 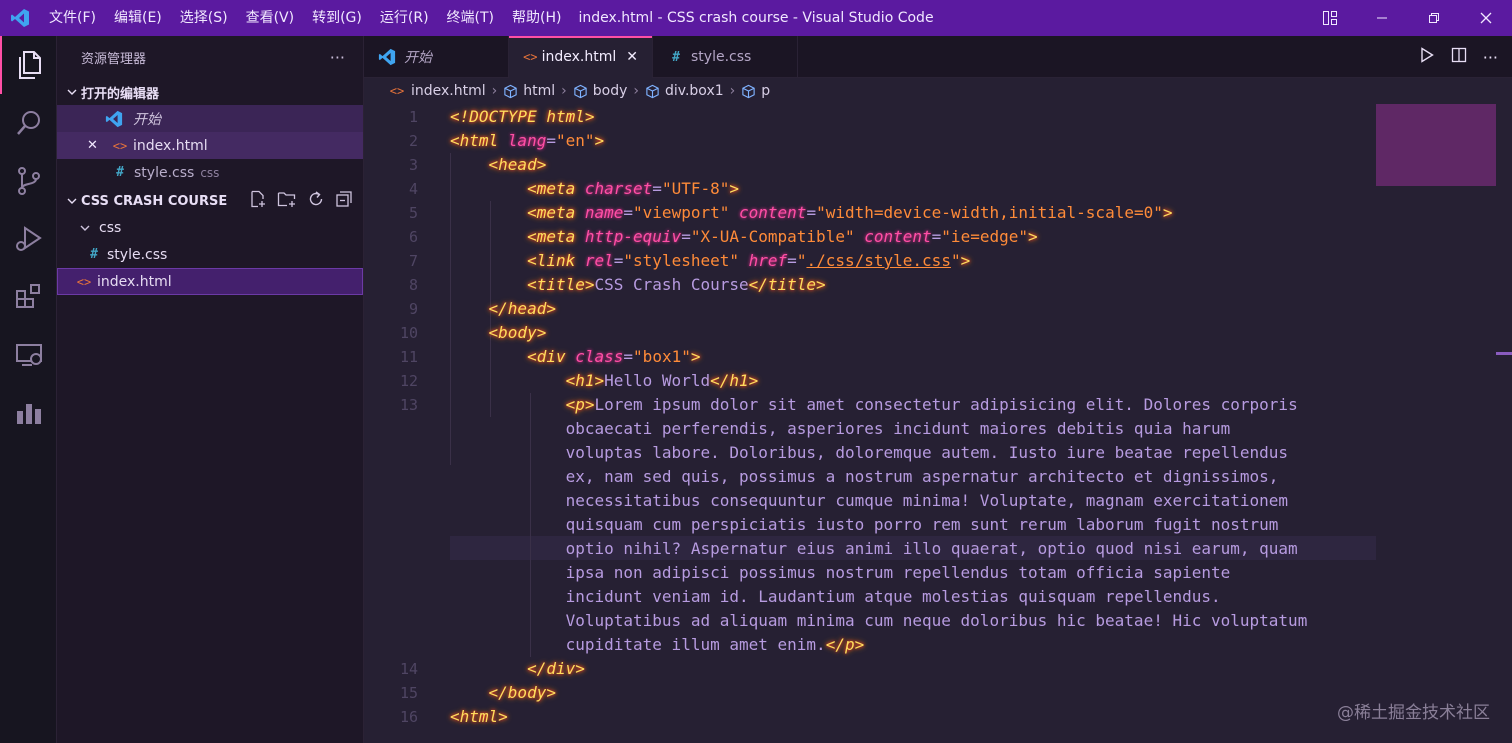 I want to click on menu-file: 文件(F), so click(x=72, y=18).